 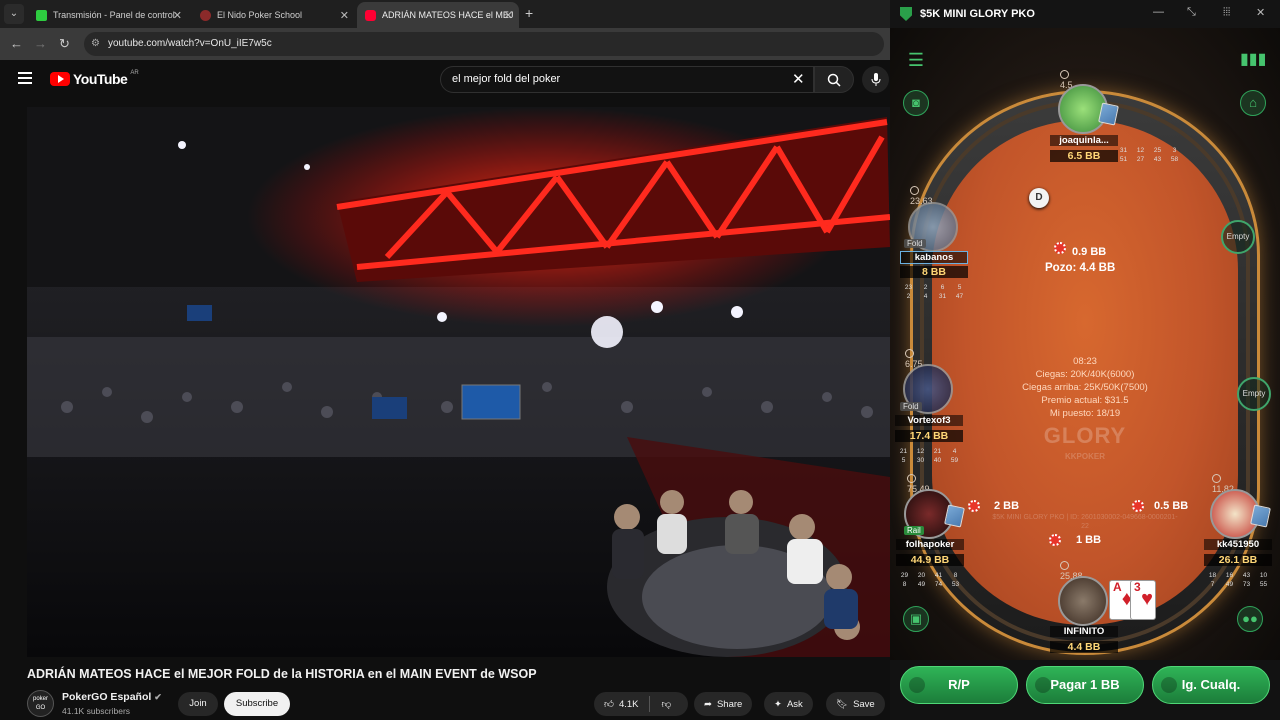 What do you see at coordinates (930, 560) in the screenshot?
I see `player-stack: 44.9 BB` at bounding box center [930, 560].